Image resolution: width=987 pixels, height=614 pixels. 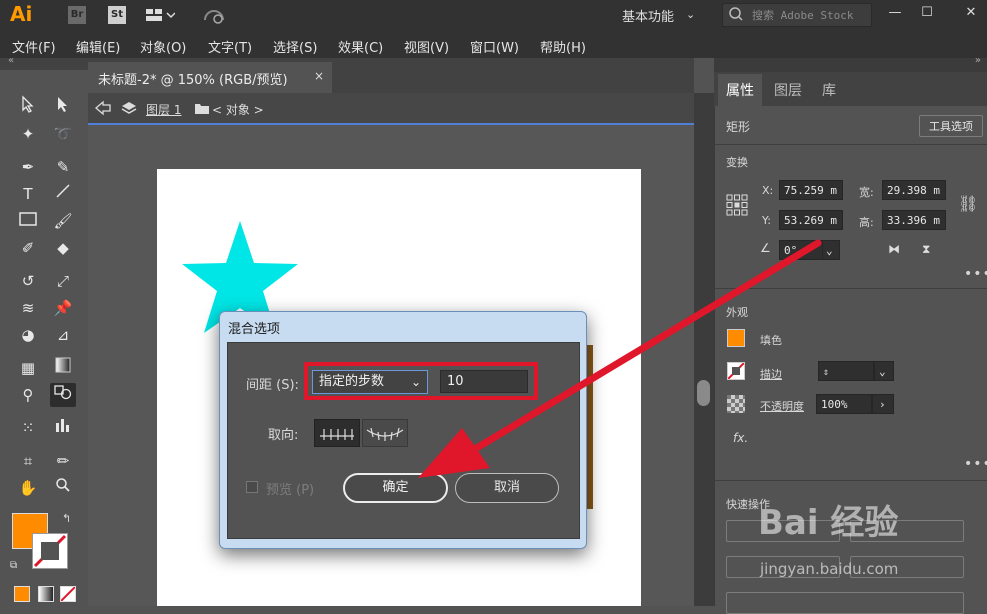 I want to click on tool-options-button: 工具选项, so click(x=951, y=126).